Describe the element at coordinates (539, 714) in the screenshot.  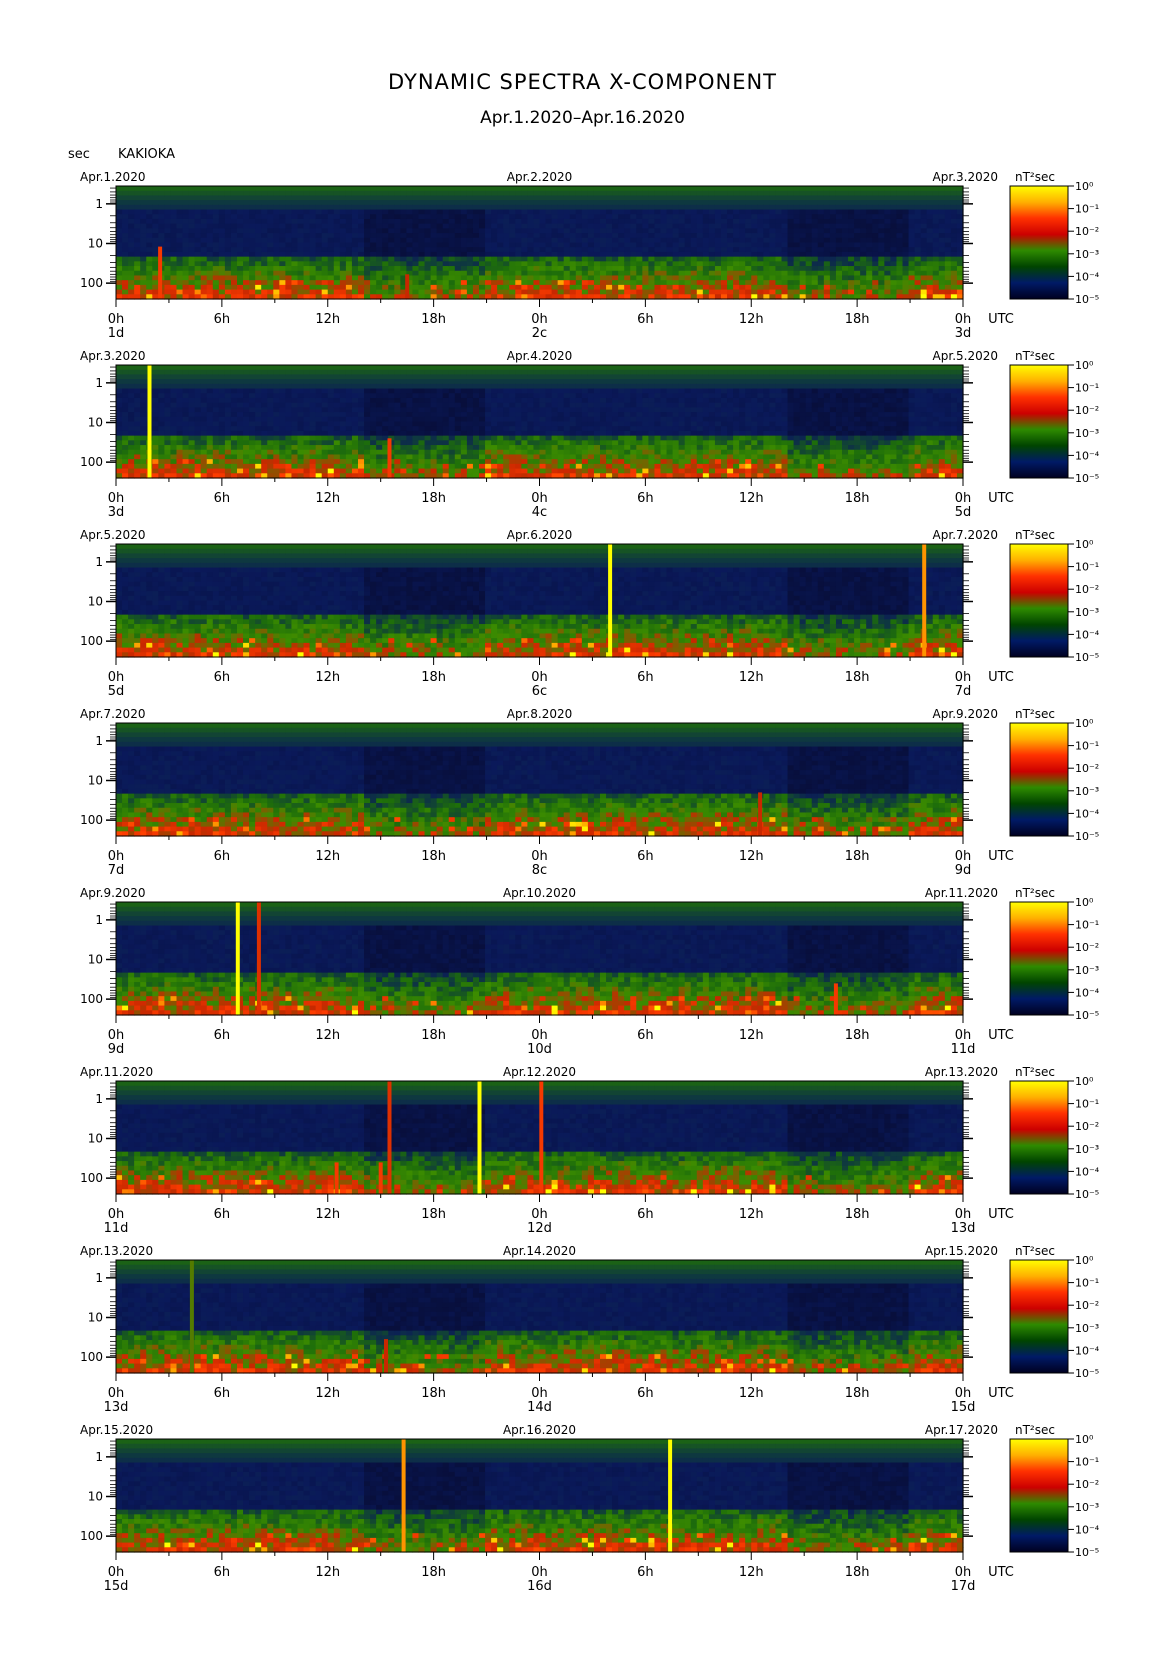
I see `panel-mid-date: Apr.8.2020` at that location.